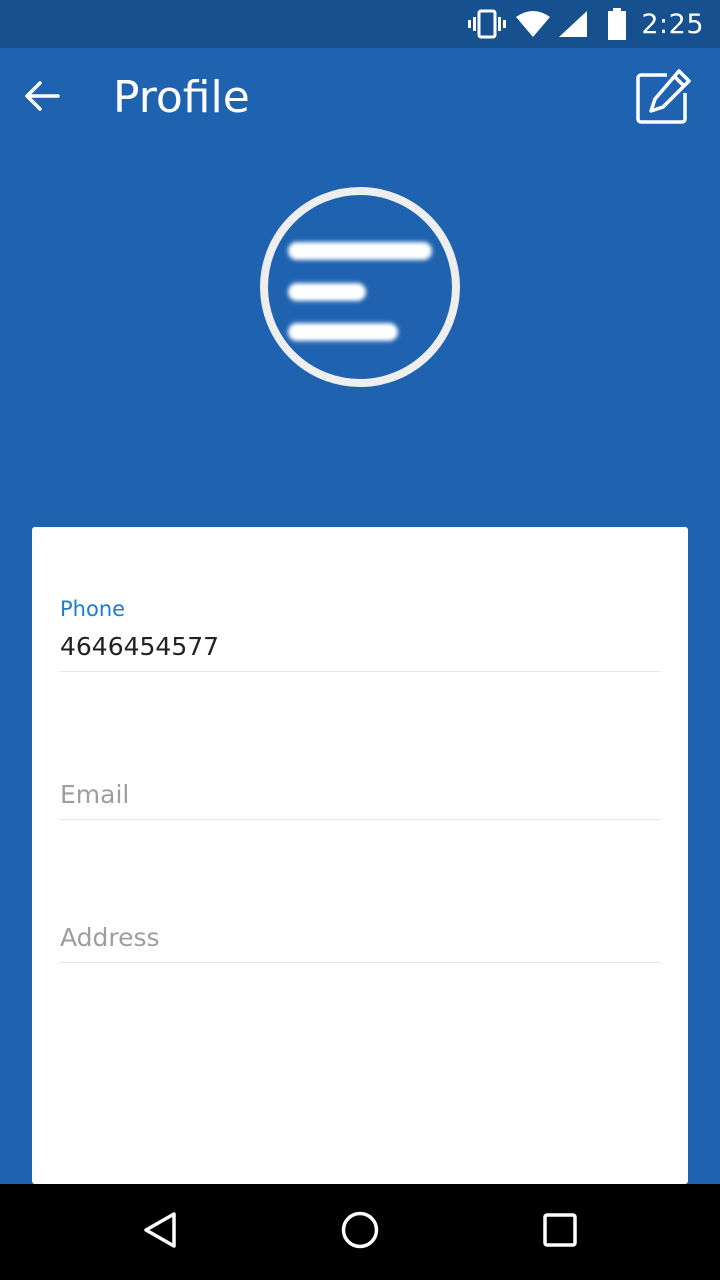 This screenshot has height=1280, width=720. I want to click on edit-button, so click(663, 99).